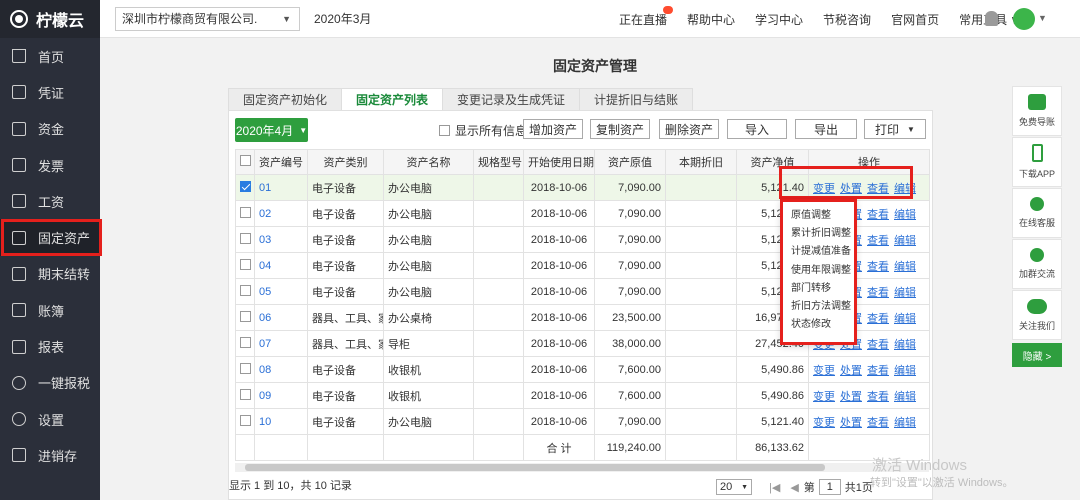 This screenshot has height=500, width=1080. I want to click on tab-depreciation: 计提折旧与结账, so click(636, 99).